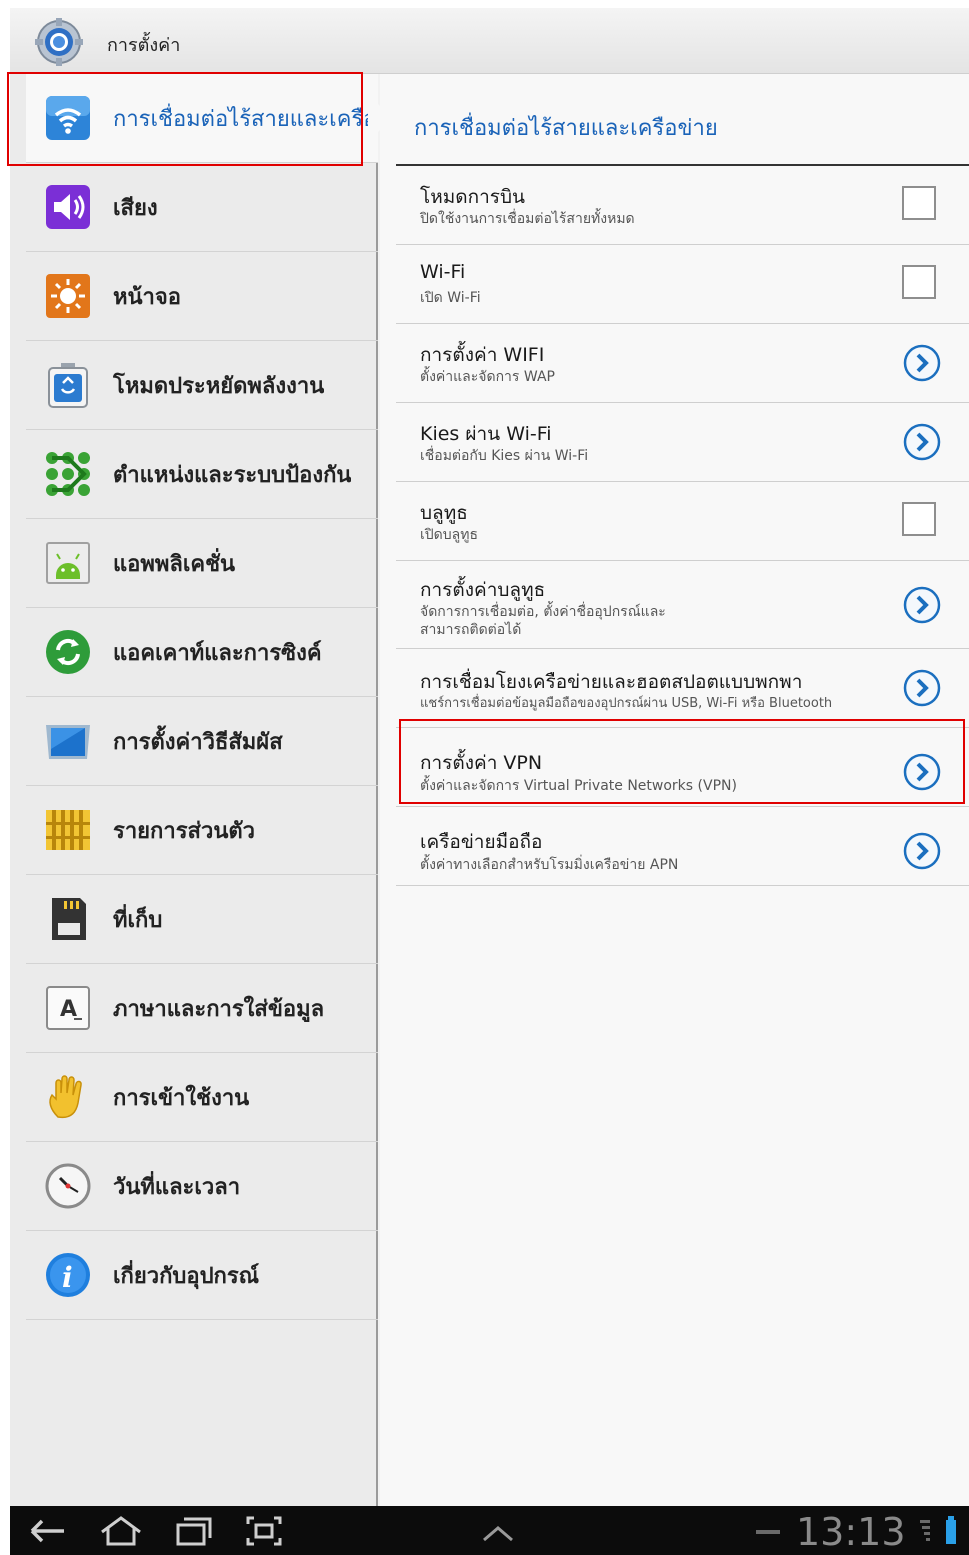 The image size is (969, 1555). What do you see at coordinates (682, 363) in the screenshot?
I see `wifi-settings-row: การตั้งค่า WIFI ตั้งค่าและจัดการ WAP` at bounding box center [682, 363].